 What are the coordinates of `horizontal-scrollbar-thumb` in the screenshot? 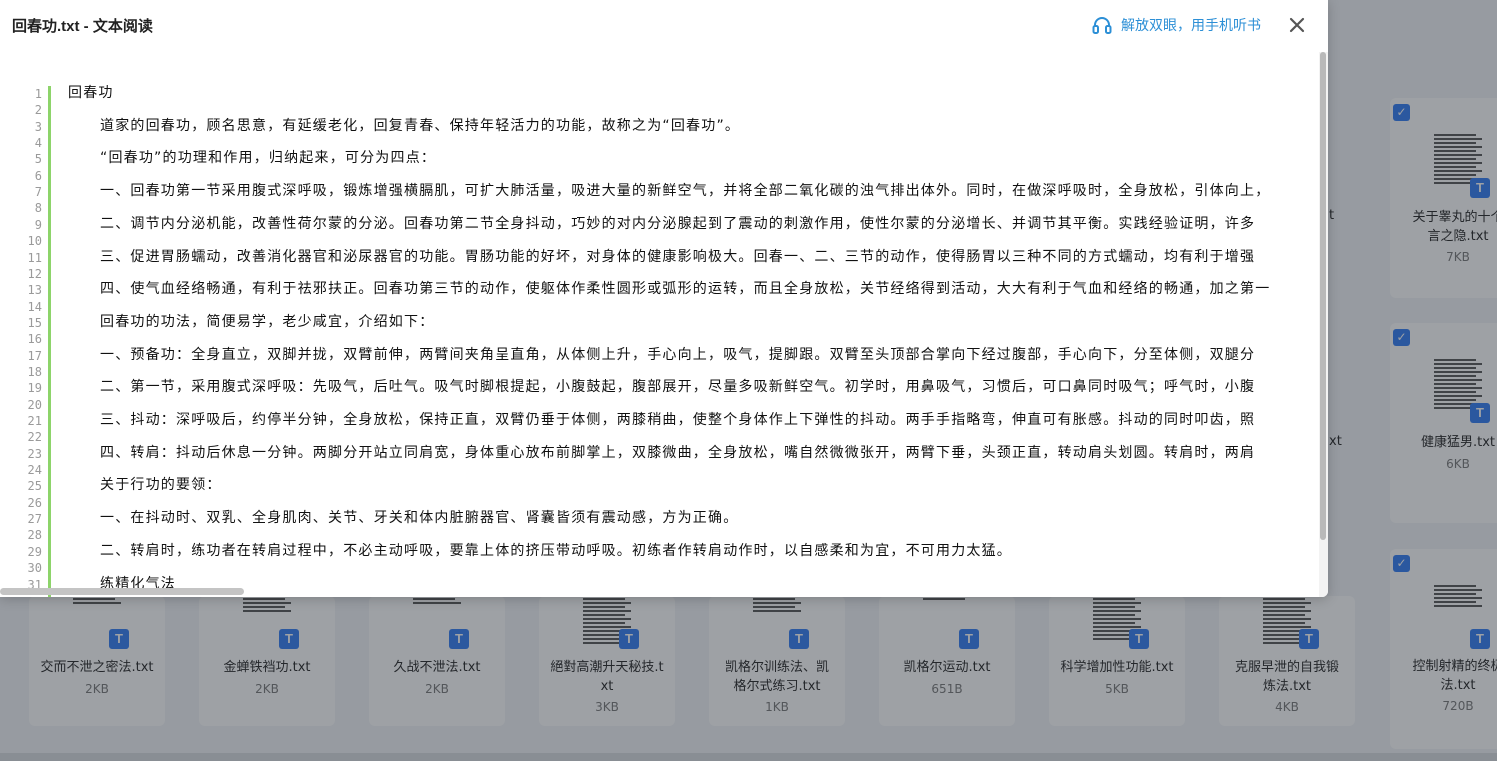 It's located at (122, 591).